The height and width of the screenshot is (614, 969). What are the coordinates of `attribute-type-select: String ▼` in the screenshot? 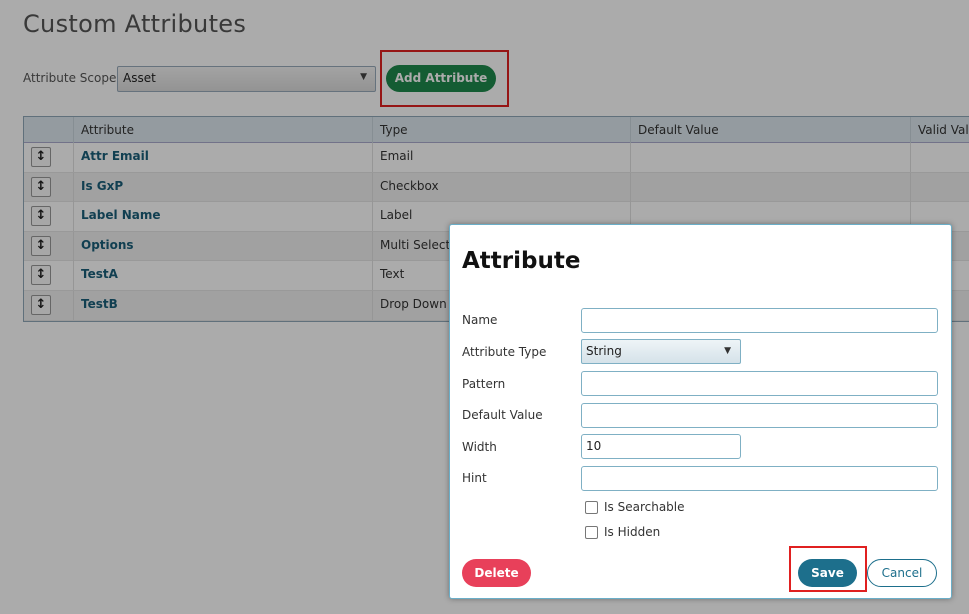 It's located at (661, 351).